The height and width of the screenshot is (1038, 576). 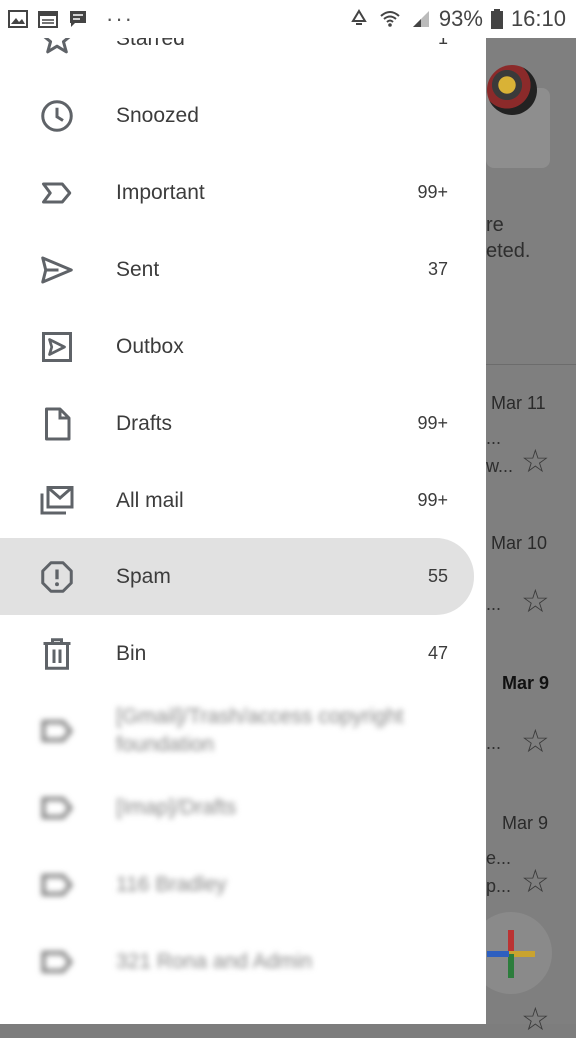 I want to click on battery-icon, so click(x=496, y=19).